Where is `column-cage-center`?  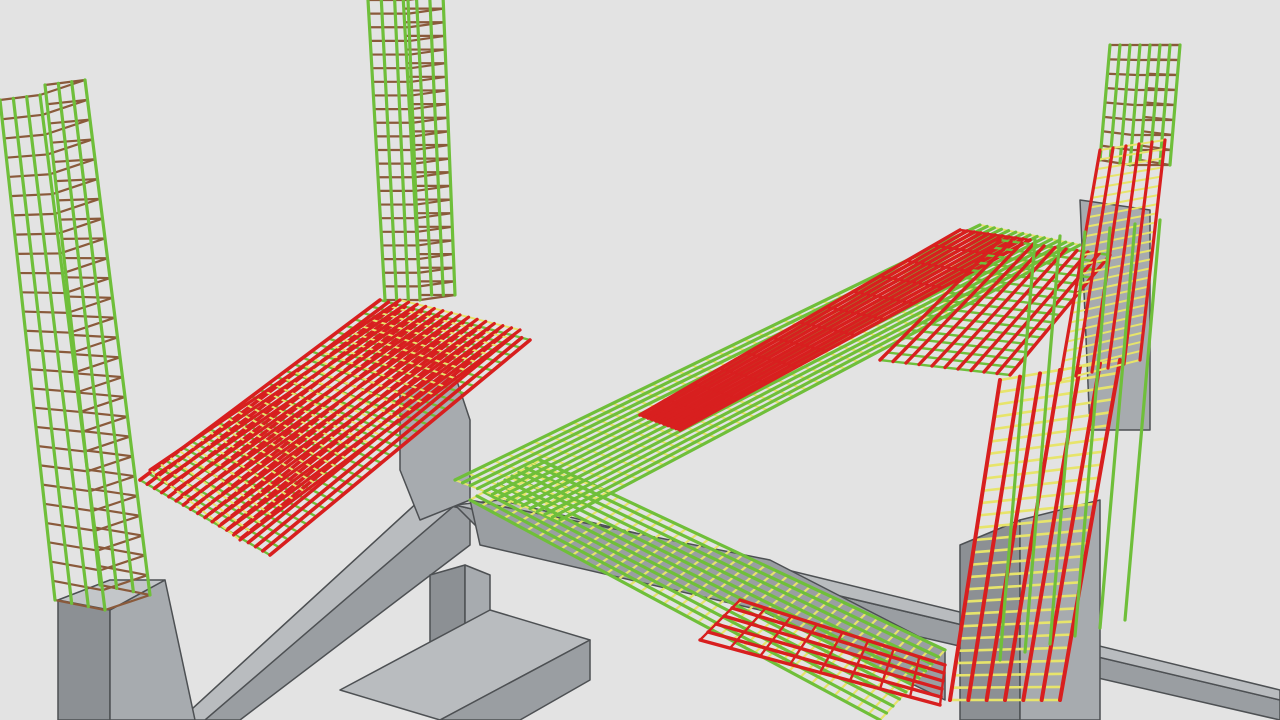 column-cage-center is located at coordinates (411, 151).